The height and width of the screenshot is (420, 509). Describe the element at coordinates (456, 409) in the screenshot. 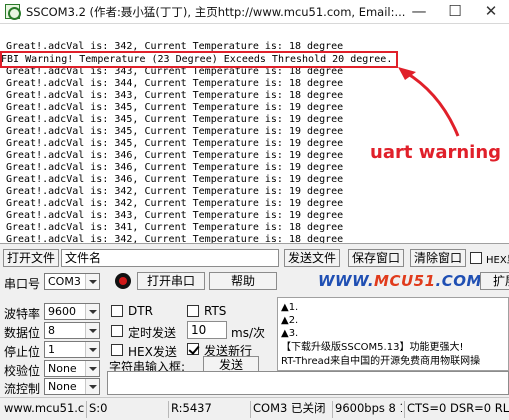

I see `status-lines: CTS=0 DSR=0 RLSD` at that location.